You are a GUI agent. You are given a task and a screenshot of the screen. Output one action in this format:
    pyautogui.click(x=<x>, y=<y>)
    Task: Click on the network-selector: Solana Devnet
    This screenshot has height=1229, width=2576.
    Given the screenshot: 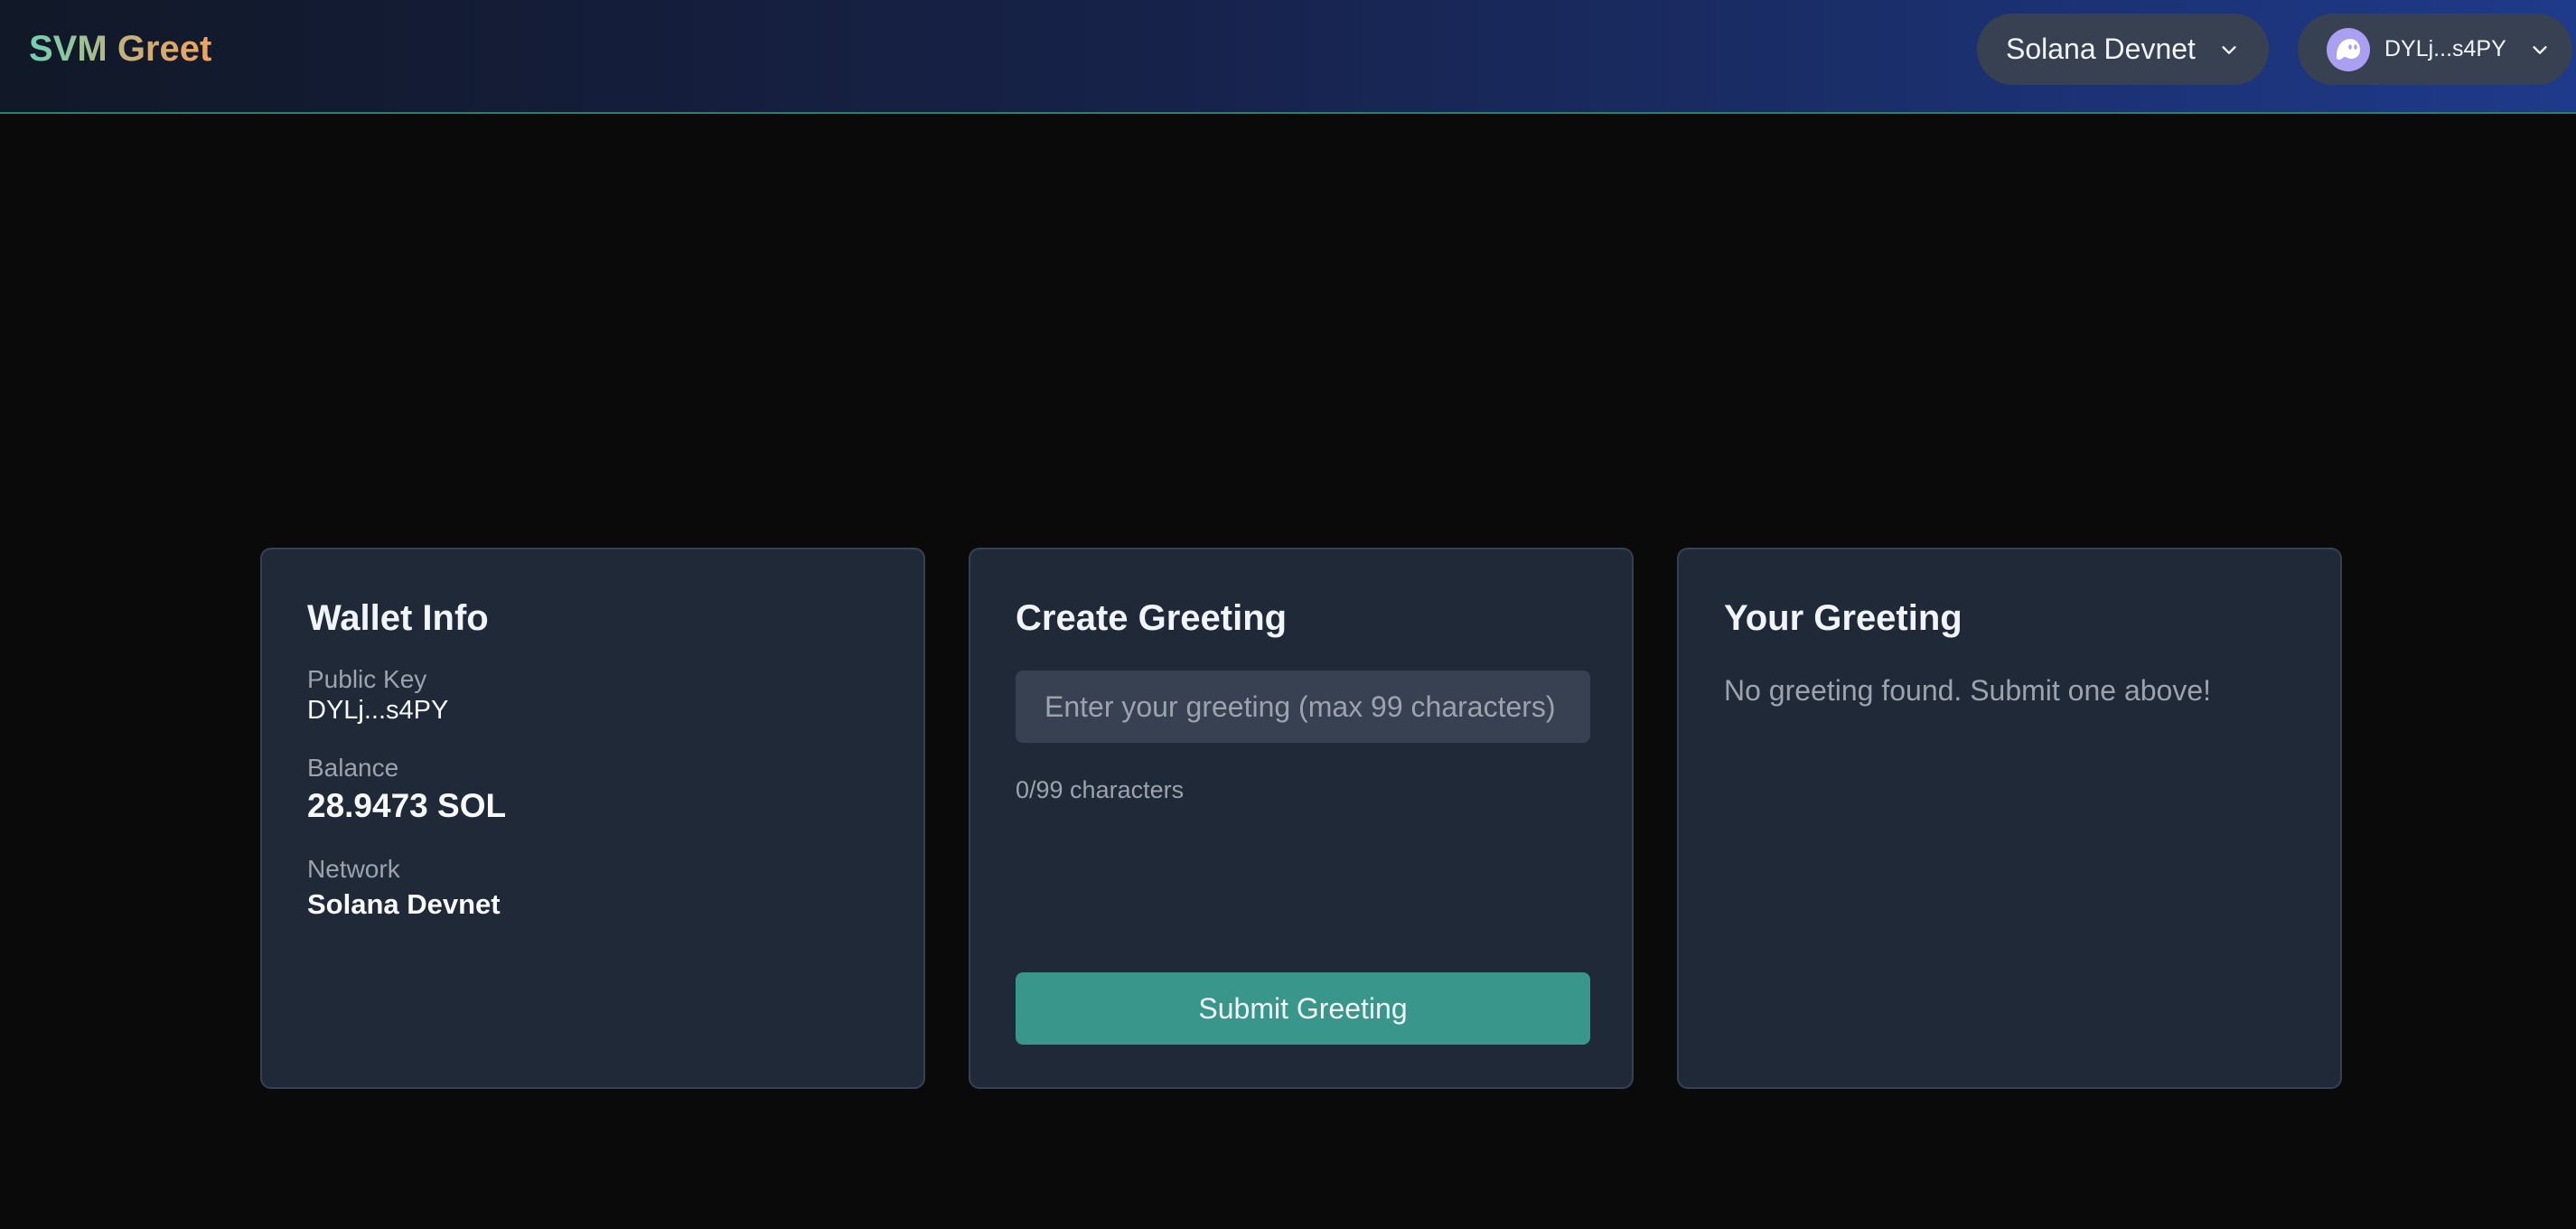 What is the action you would take?
    pyautogui.click(x=2123, y=49)
    